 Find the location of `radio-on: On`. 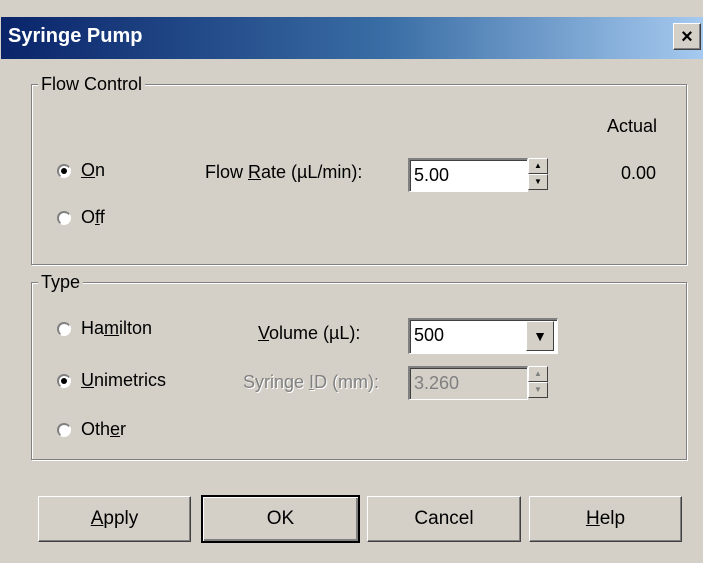

radio-on: On is located at coordinates (81, 170).